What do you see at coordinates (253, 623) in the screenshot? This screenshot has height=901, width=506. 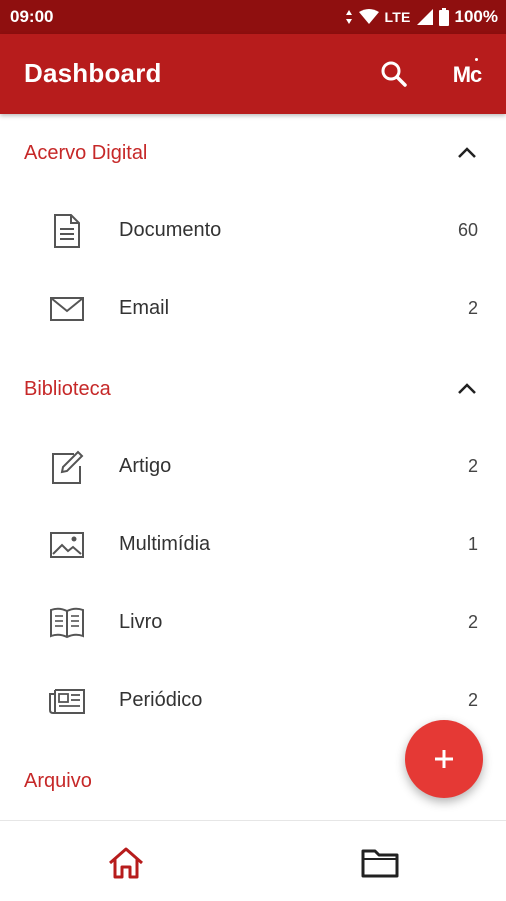 I see `list-item-livro: Livro 2` at bounding box center [253, 623].